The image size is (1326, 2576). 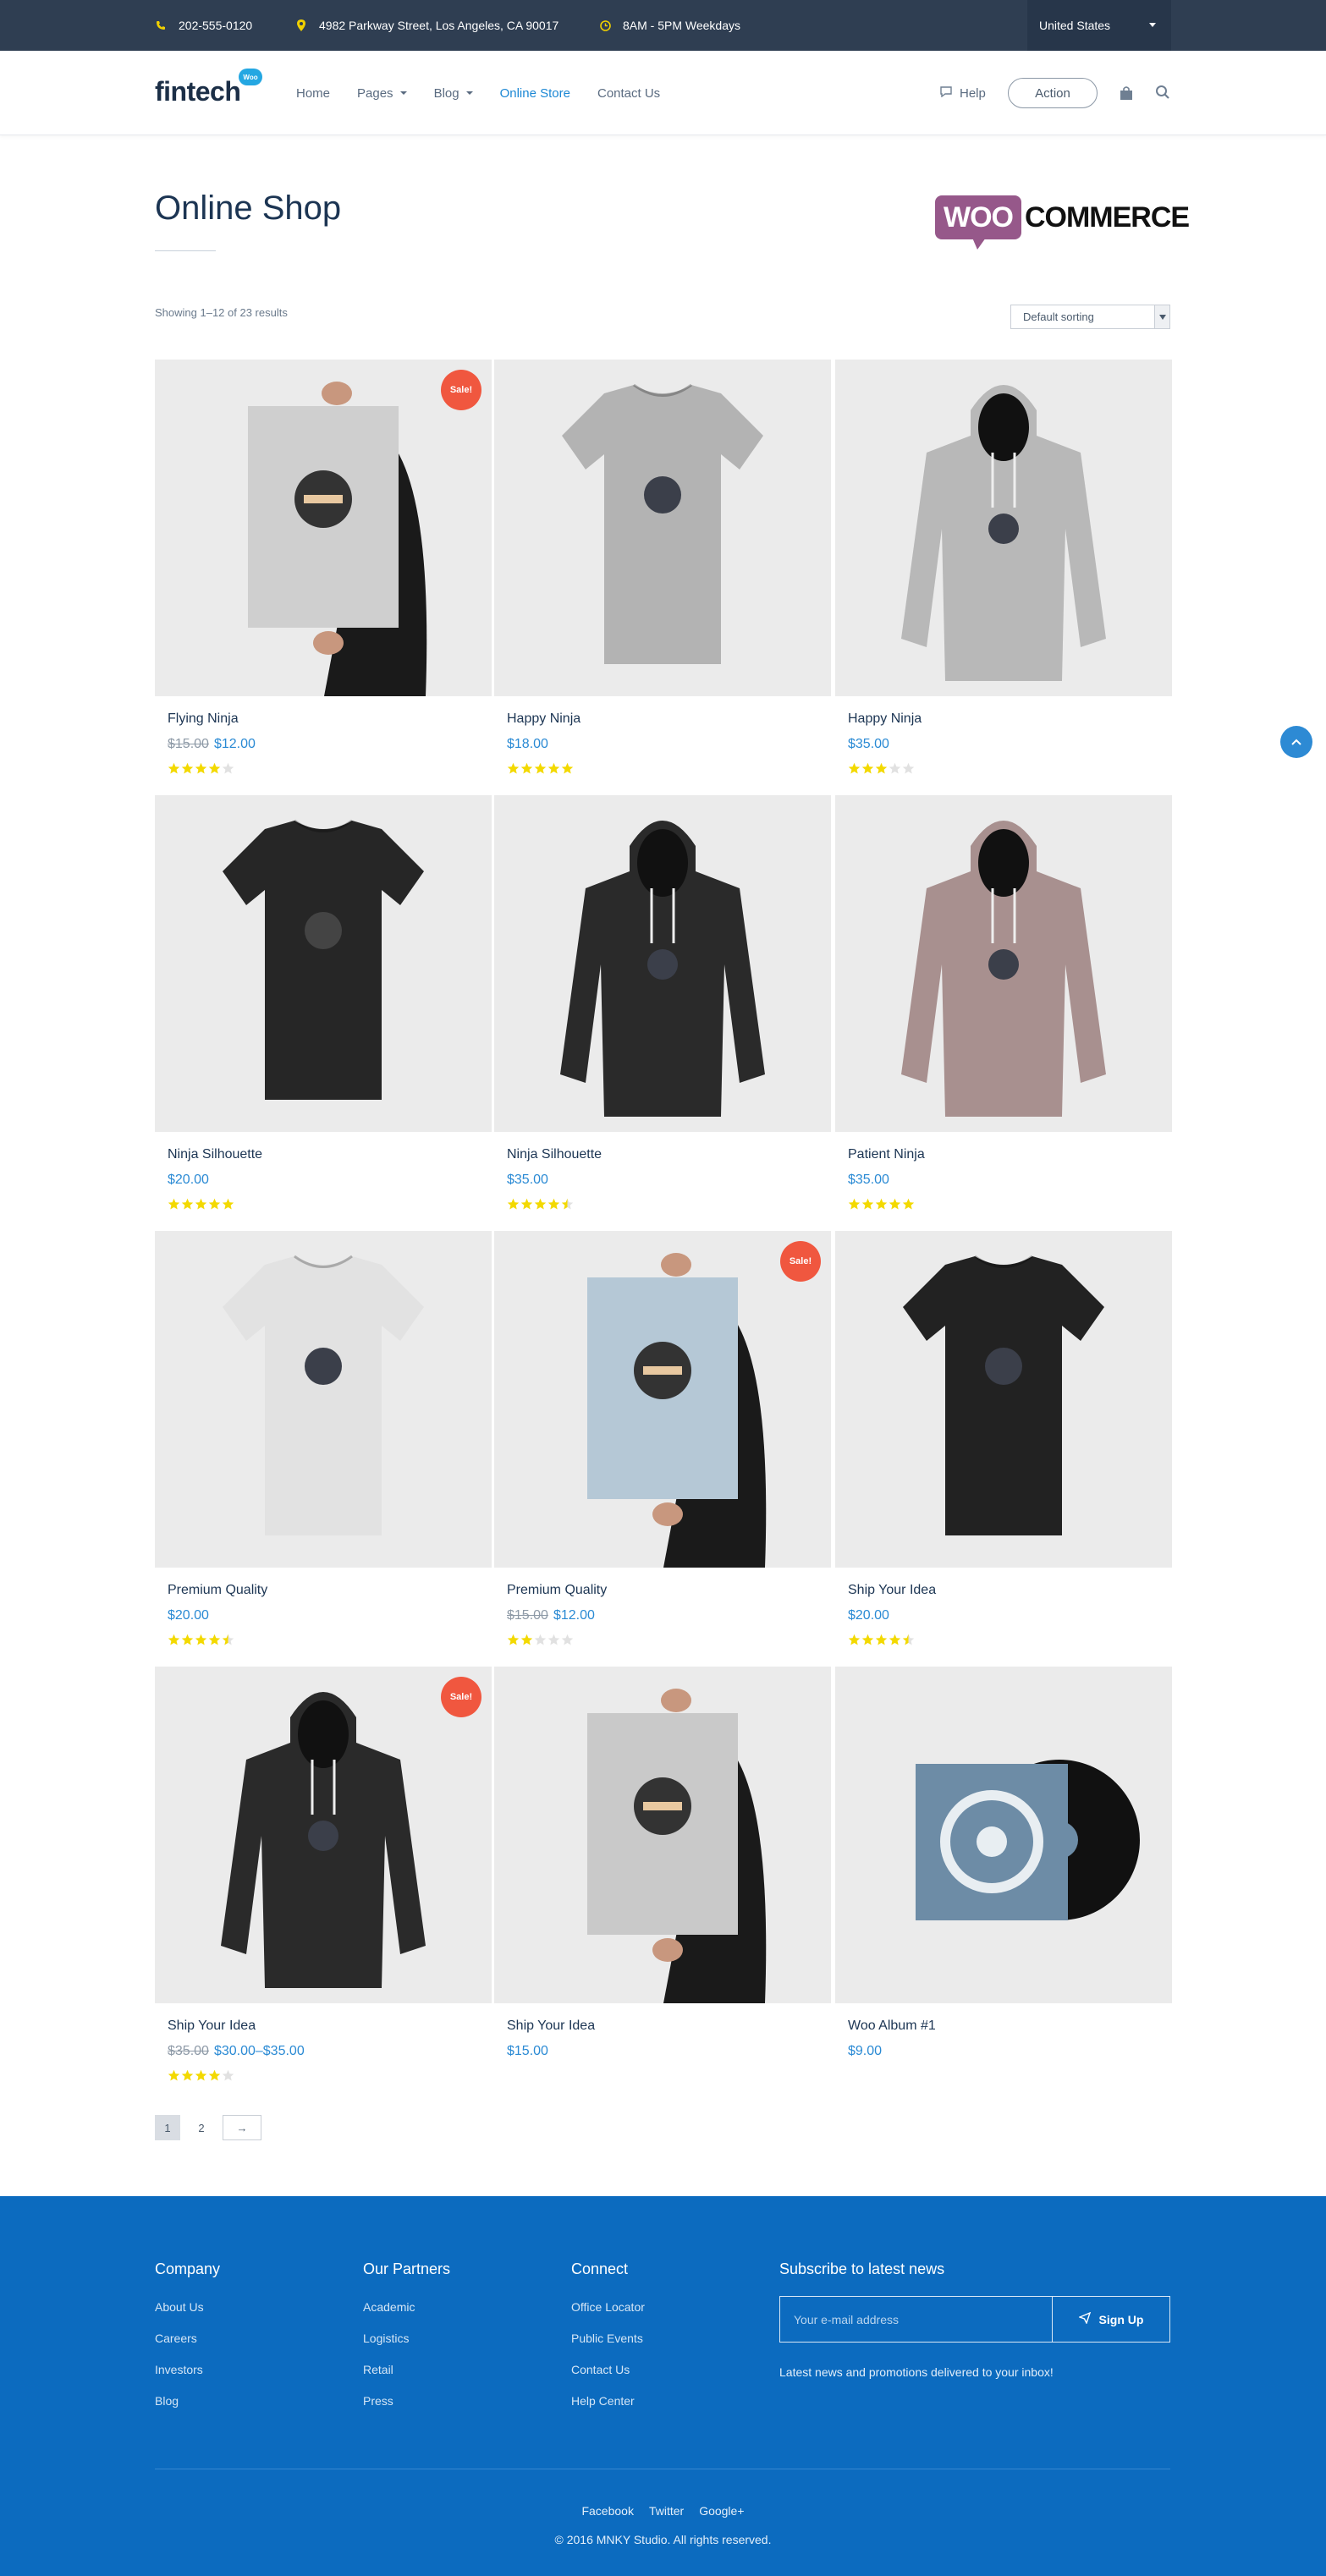 I want to click on nav-item-contact-us: Contact Us, so click(x=629, y=94).